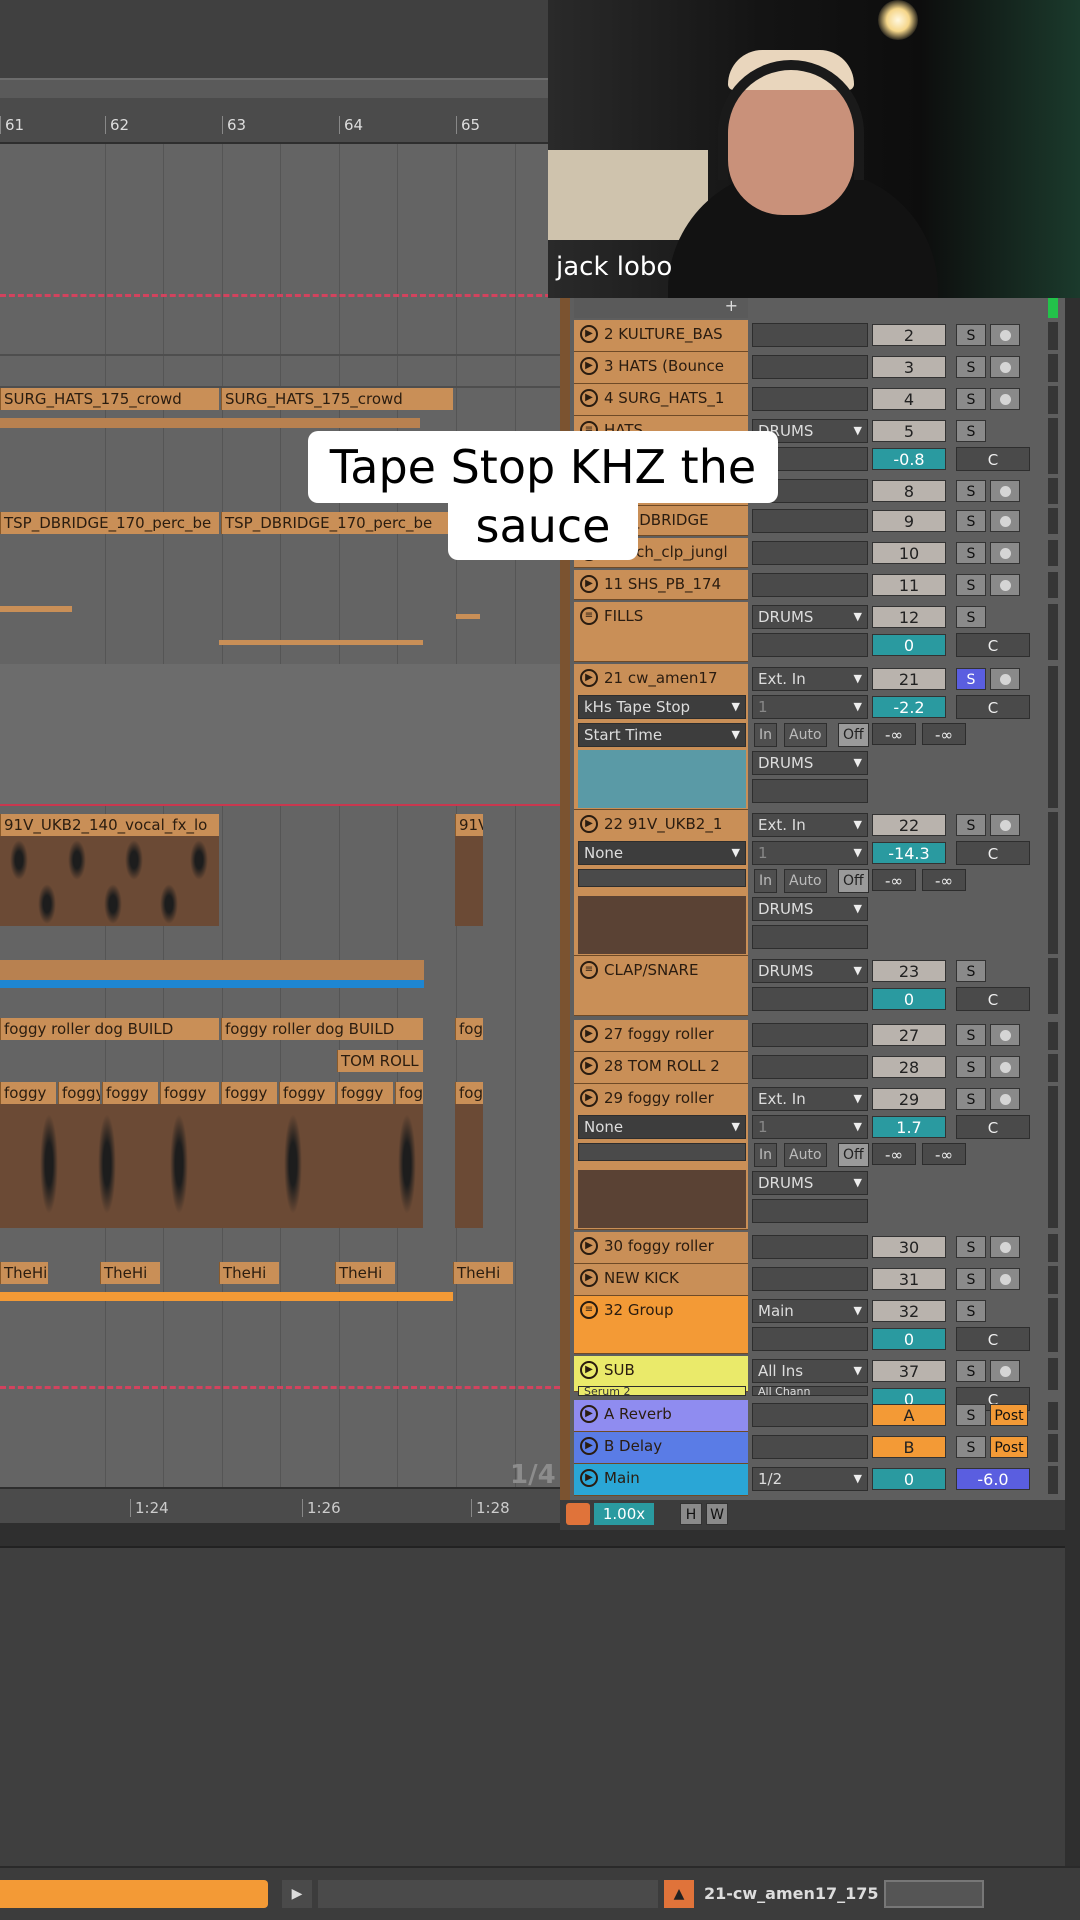 This screenshot has width=1080, height=1920. I want to click on track-name-1: ▶ 3 HATS (Bounce, so click(661, 368).